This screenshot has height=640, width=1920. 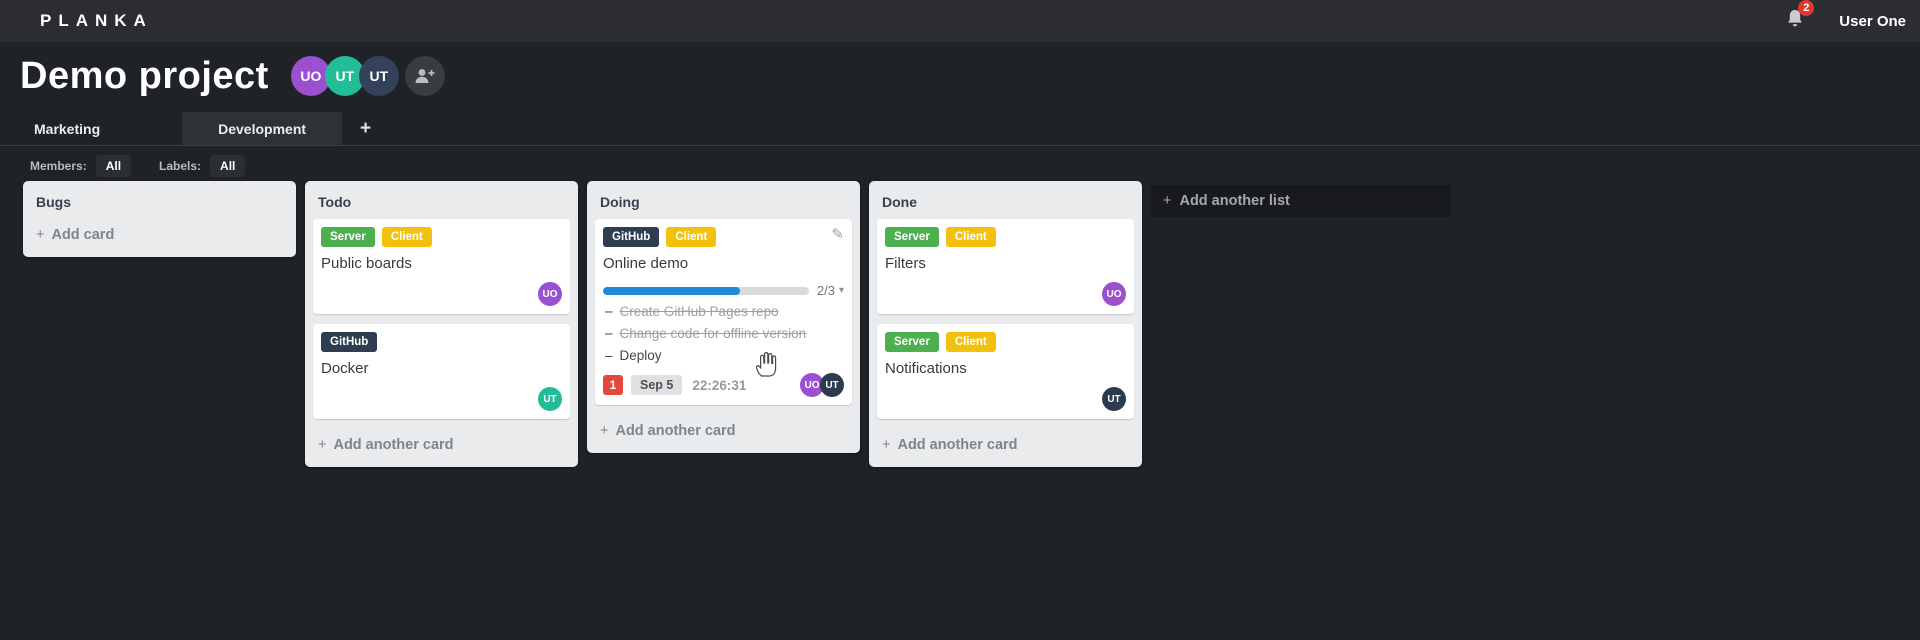 I want to click on labels-filter-value: All, so click(x=228, y=165).